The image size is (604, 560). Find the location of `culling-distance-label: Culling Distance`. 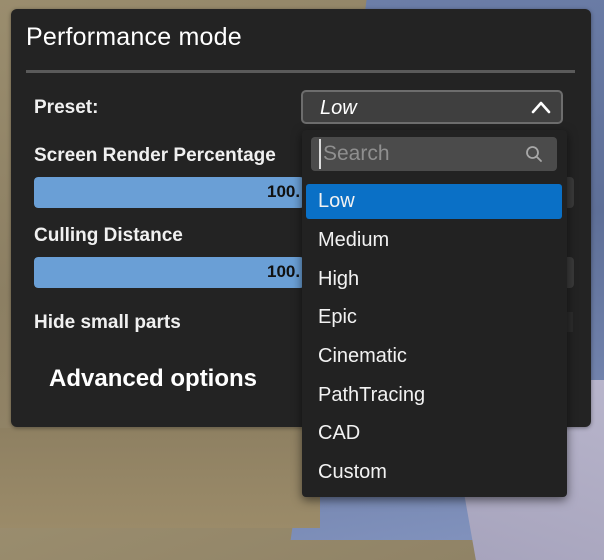

culling-distance-label: Culling Distance is located at coordinates (108, 235).